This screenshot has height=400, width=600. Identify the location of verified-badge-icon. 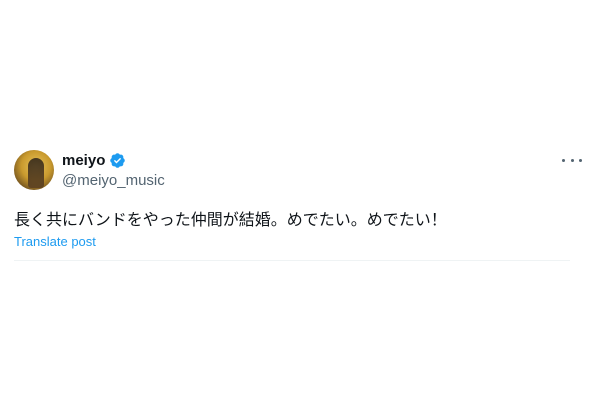
(118, 160).